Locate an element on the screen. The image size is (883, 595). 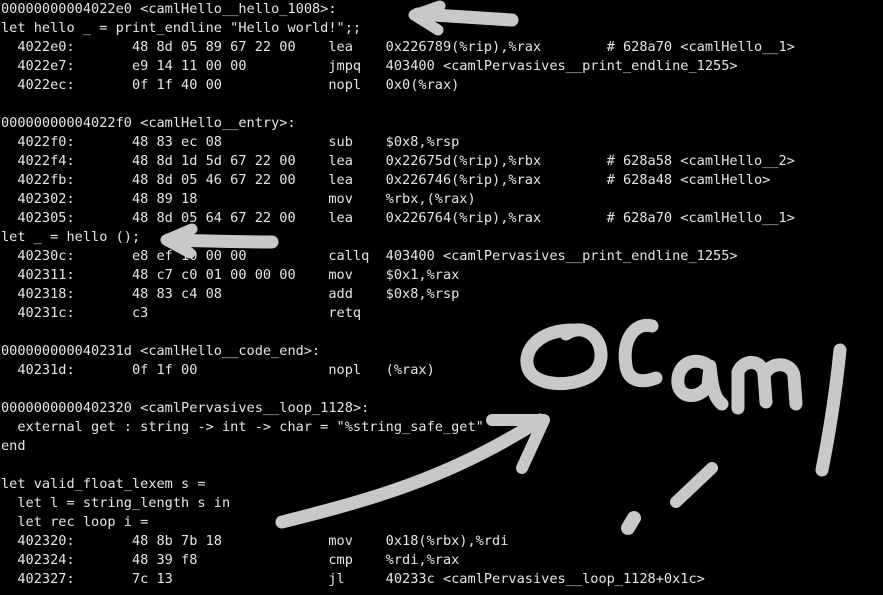
terminal-line: 4022ec: 0f 1f 40 00 nopl 0x0(%rax) is located at coordinates (230, 85).